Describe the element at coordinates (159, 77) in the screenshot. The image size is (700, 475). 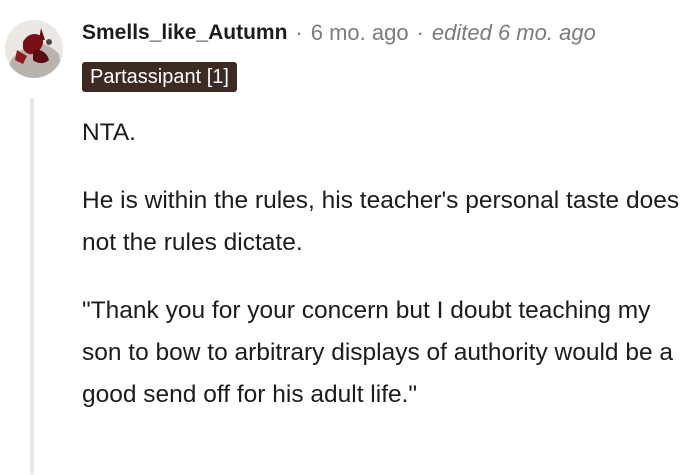
I see `user-flair-badge: Partassipant [1]` at that location.